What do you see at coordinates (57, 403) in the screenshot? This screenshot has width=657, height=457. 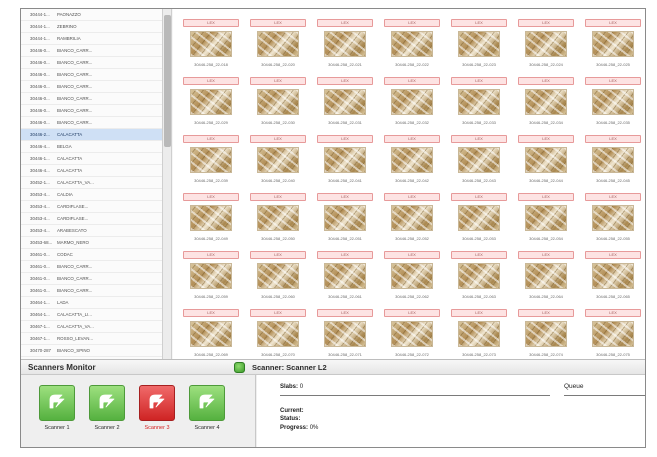 I see `scanner-1-button` at bounding box center [57, 403].